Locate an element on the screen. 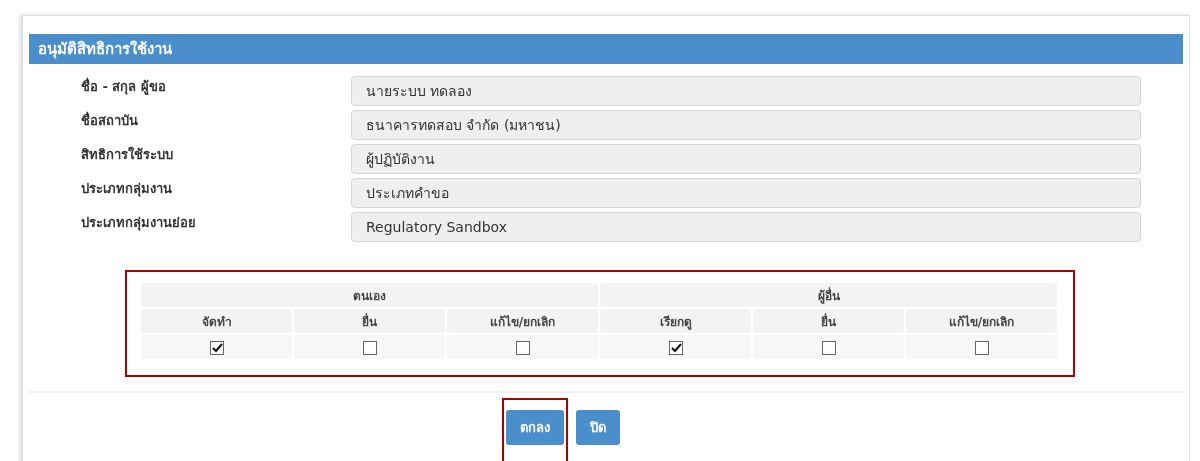 This screenshot has height=461, width=1200. field-label: ประเภทกลุ่มงานย่อย is located at coordinates (139, 223).